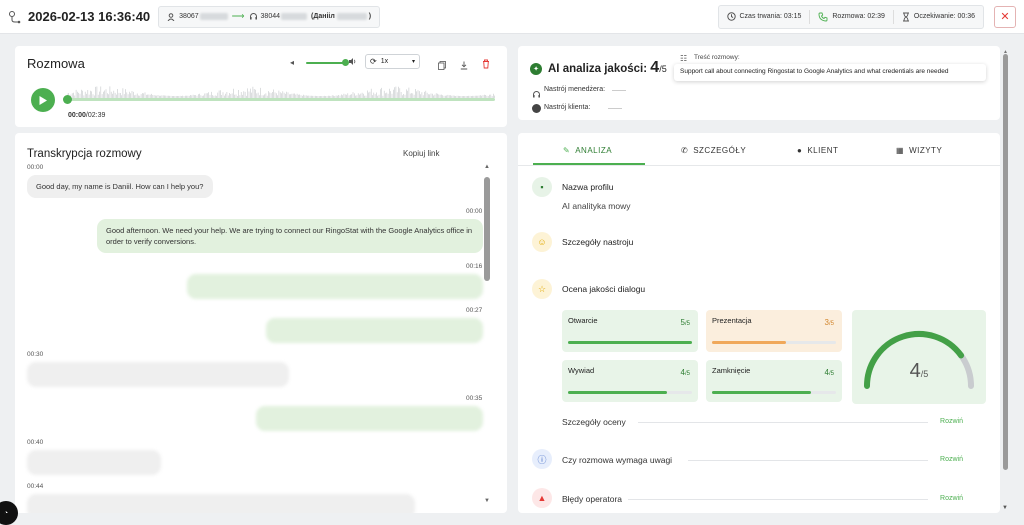 The height and width of the screenshot is (525, 1024). Describe the element at coordinates (823, 150) in the screenshot. I see `tab-label: KLIENT` at that location.